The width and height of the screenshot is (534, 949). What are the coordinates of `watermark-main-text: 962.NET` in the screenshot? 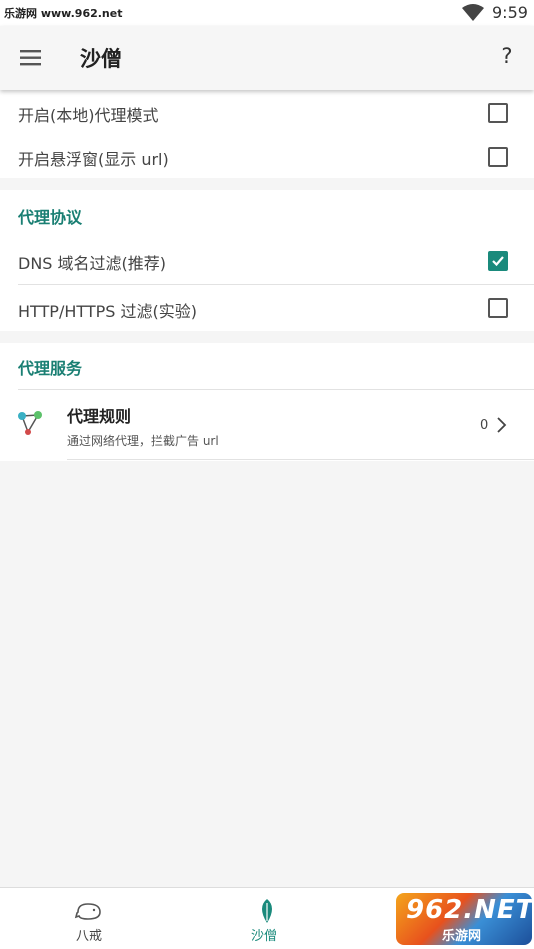 It's located at (469, 910).